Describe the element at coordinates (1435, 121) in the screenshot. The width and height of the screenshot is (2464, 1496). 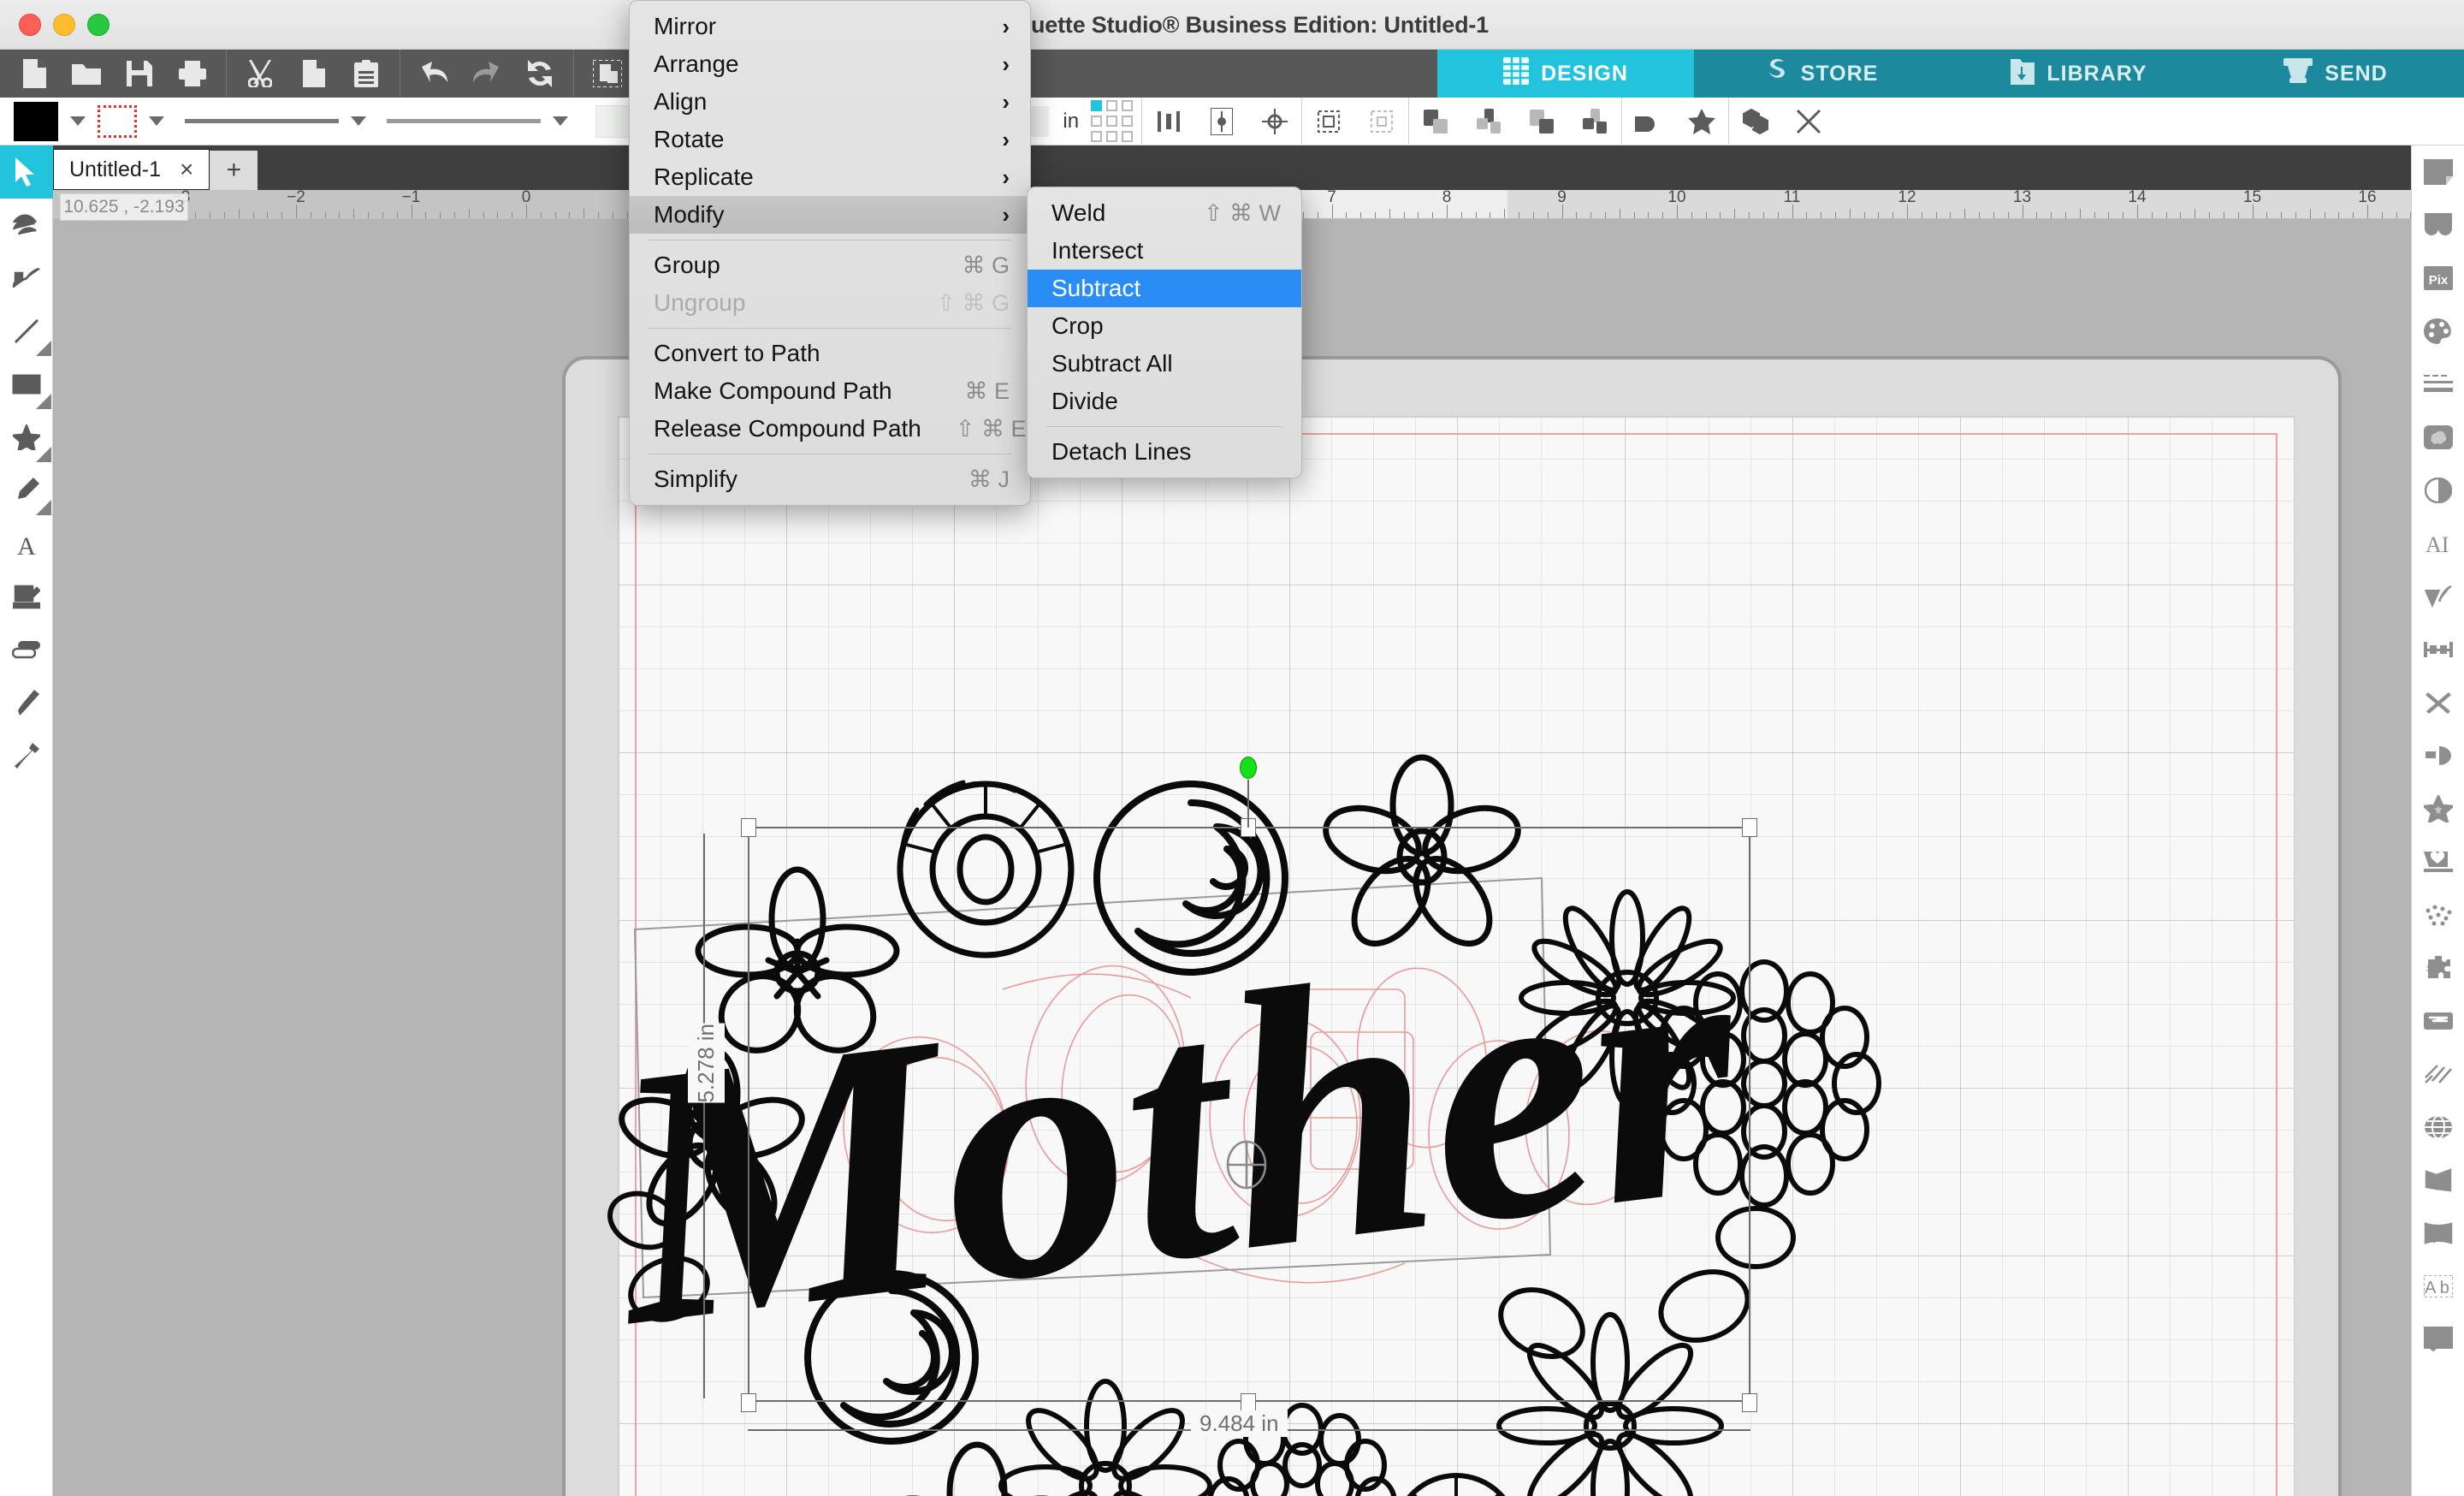
I see `bring-to-front-icon` at that location.